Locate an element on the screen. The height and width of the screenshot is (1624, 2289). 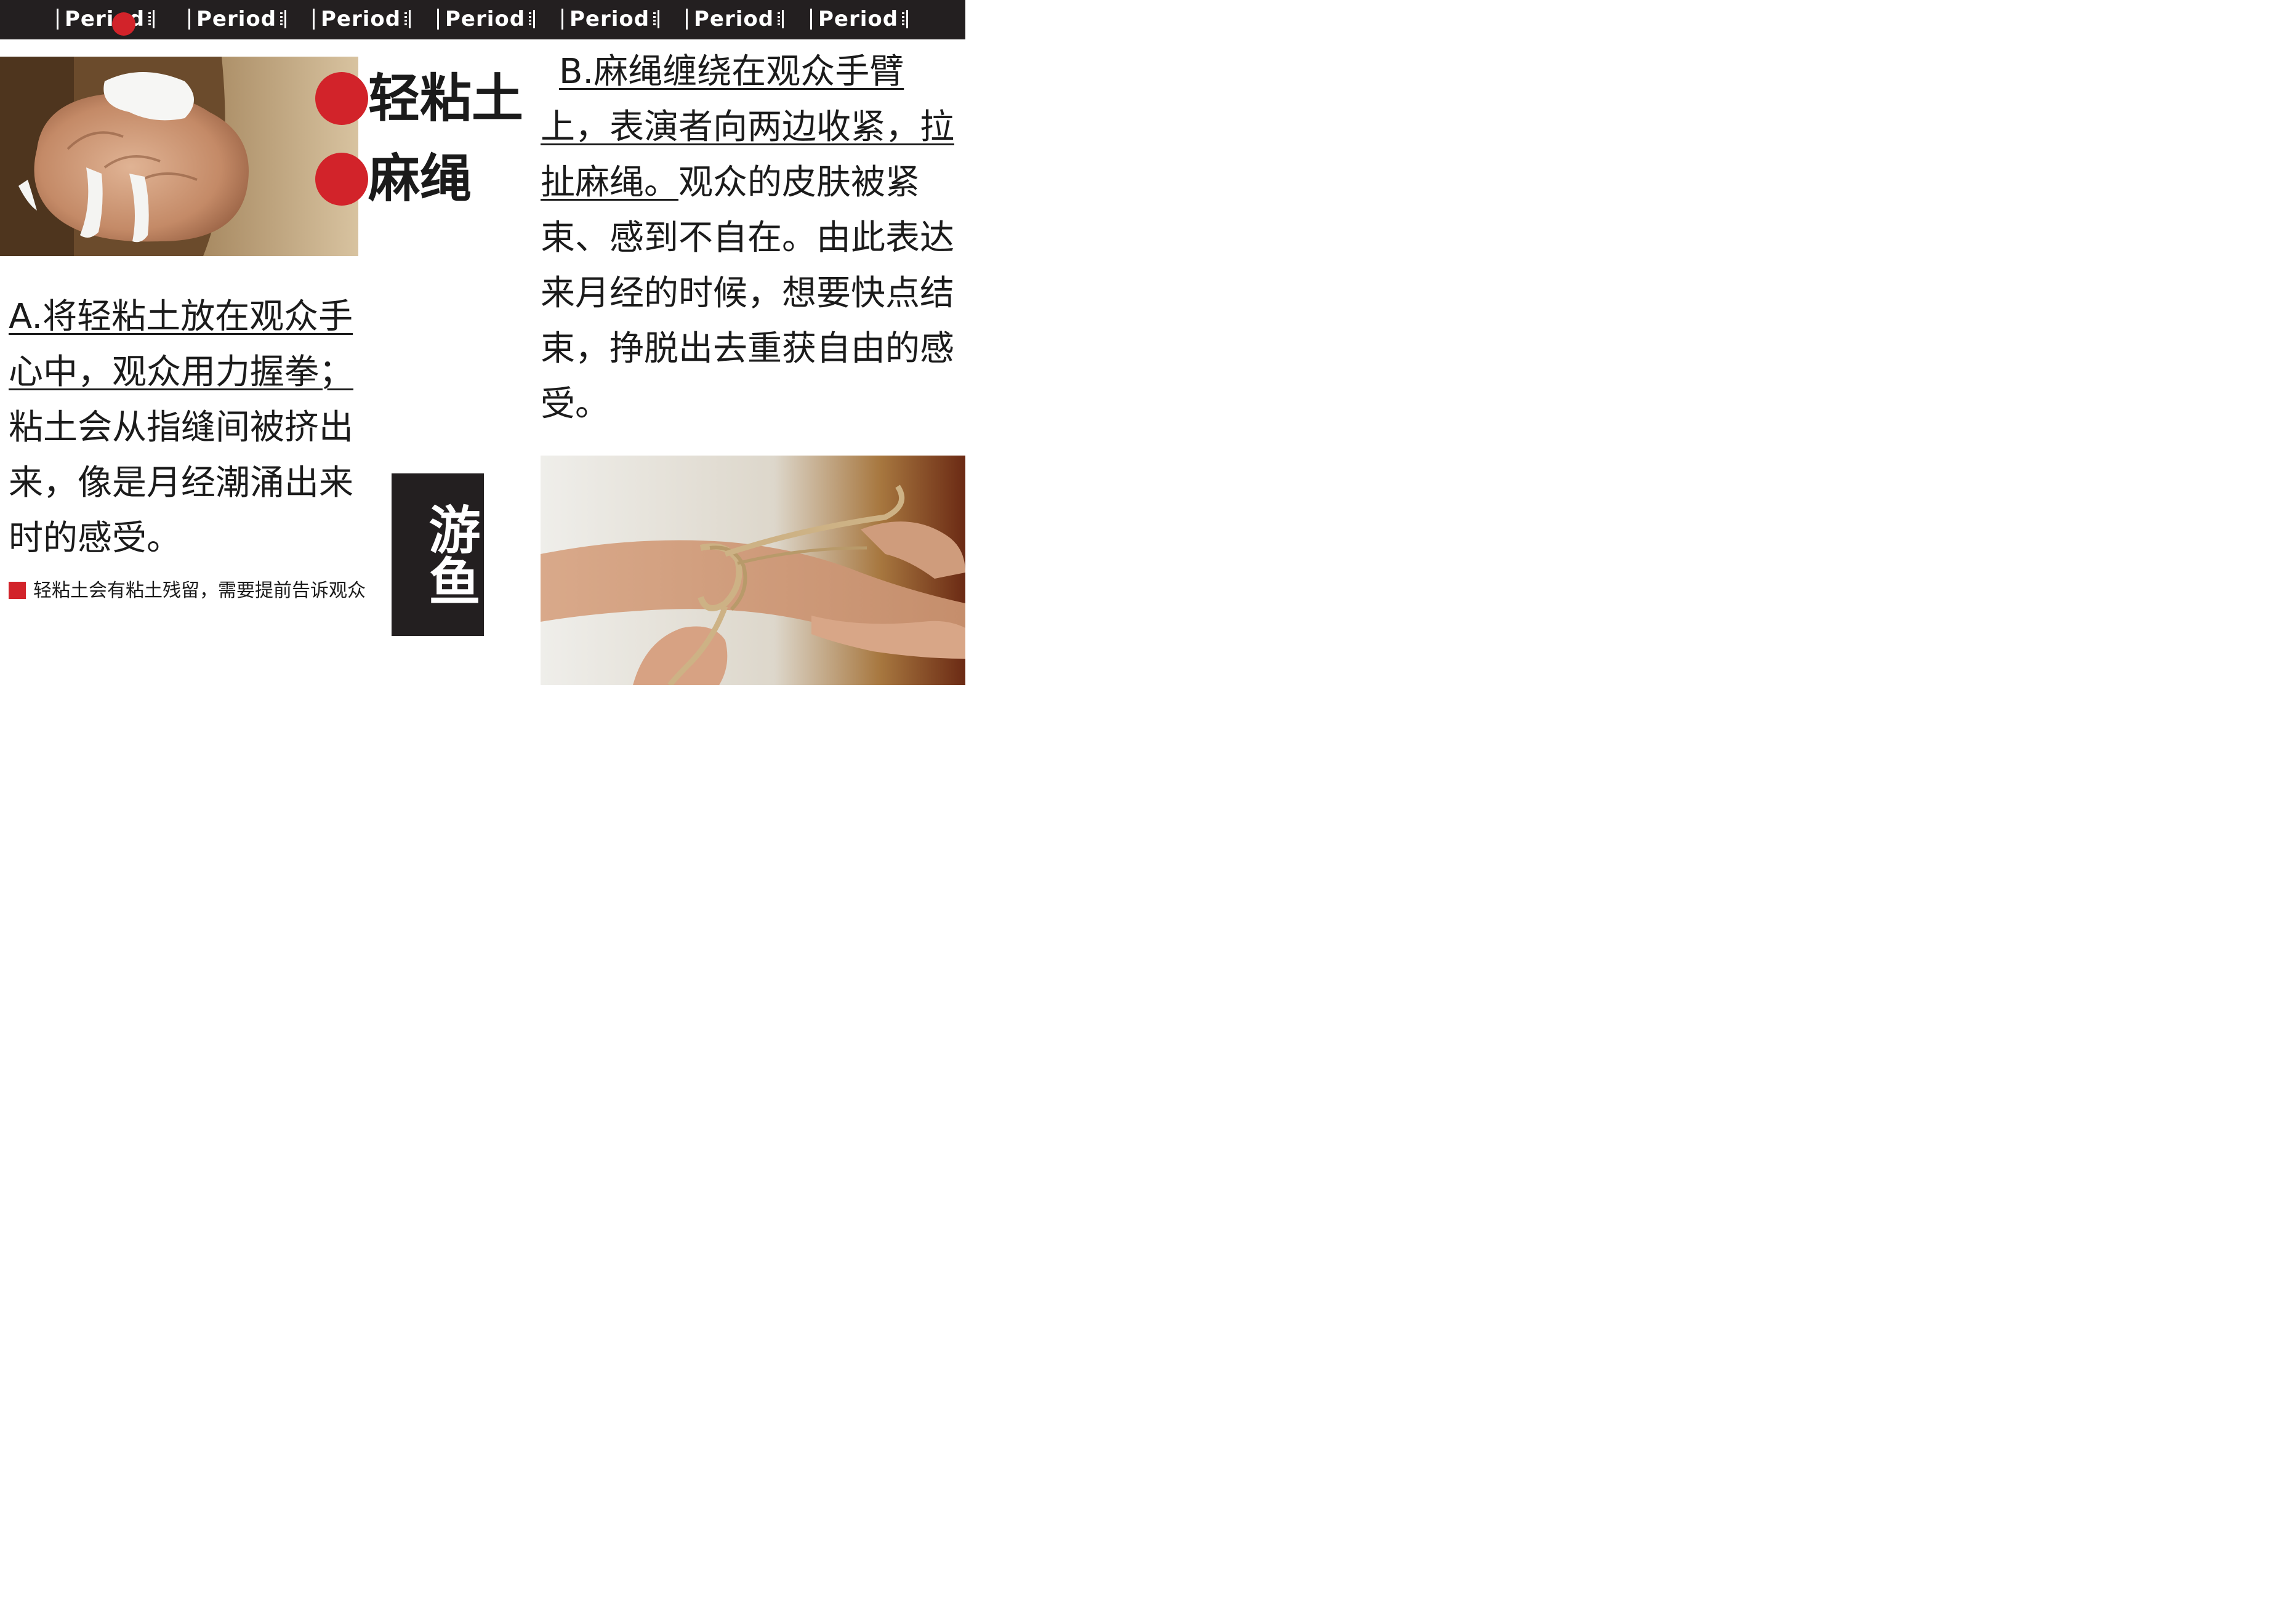
note-bullet-square is located at coordinates (17, 590).